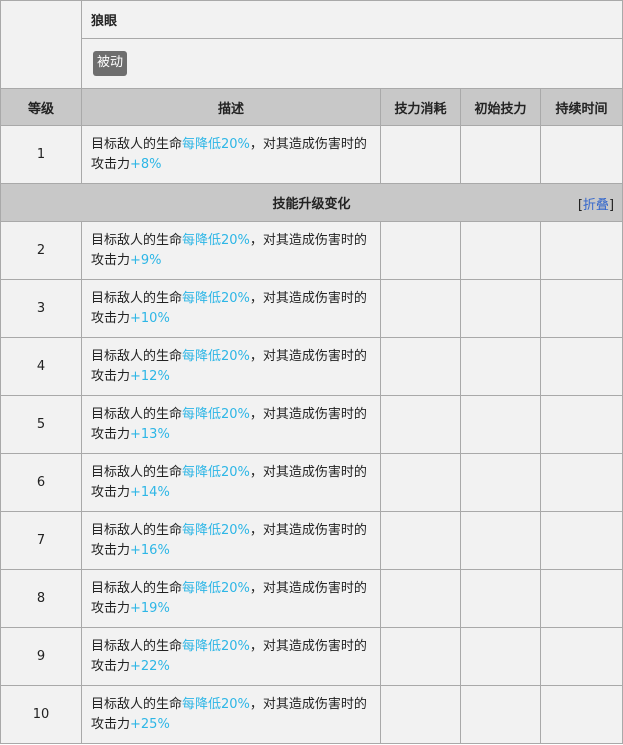 The height and width of the screenshot is (745, 623). Describe the element at coordinates (312, 63) in the screenshot. I see `skill-tag-row: 被动` at that location.